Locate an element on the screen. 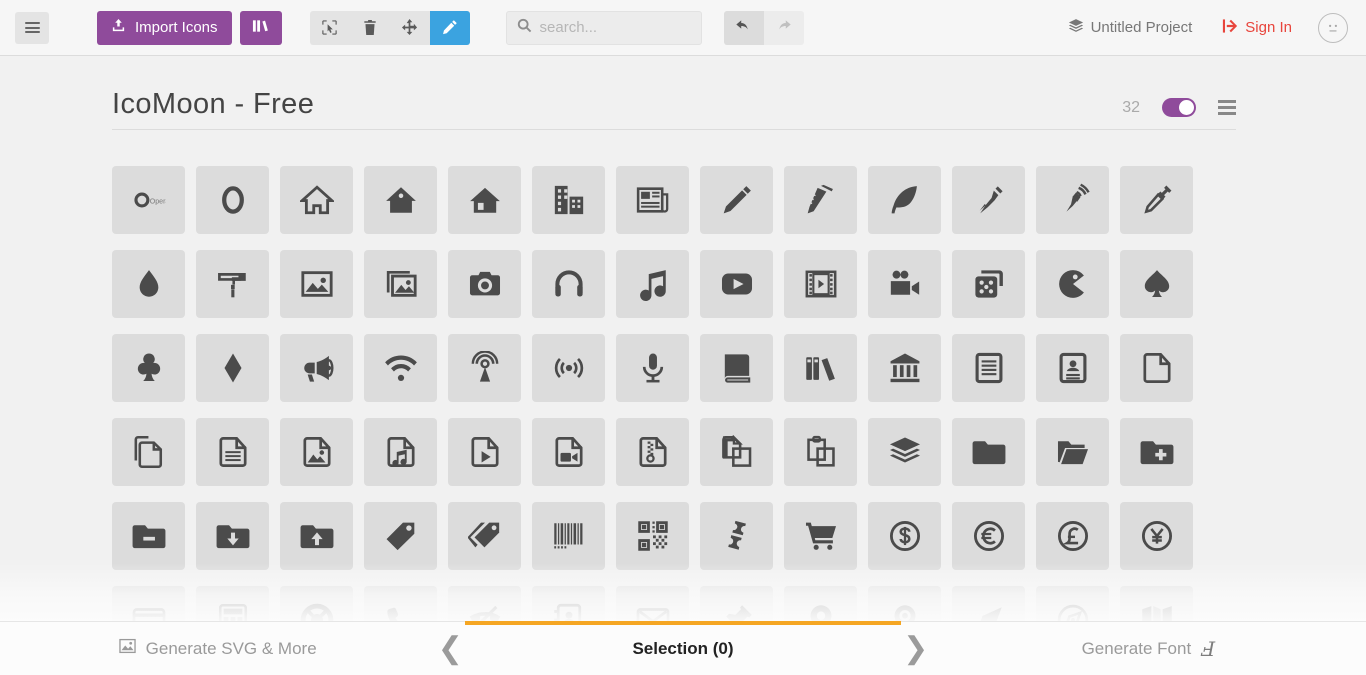 The height and width of the screenshot is (675, 1366). icon-cell-radio is located at coordinates (568, 368).